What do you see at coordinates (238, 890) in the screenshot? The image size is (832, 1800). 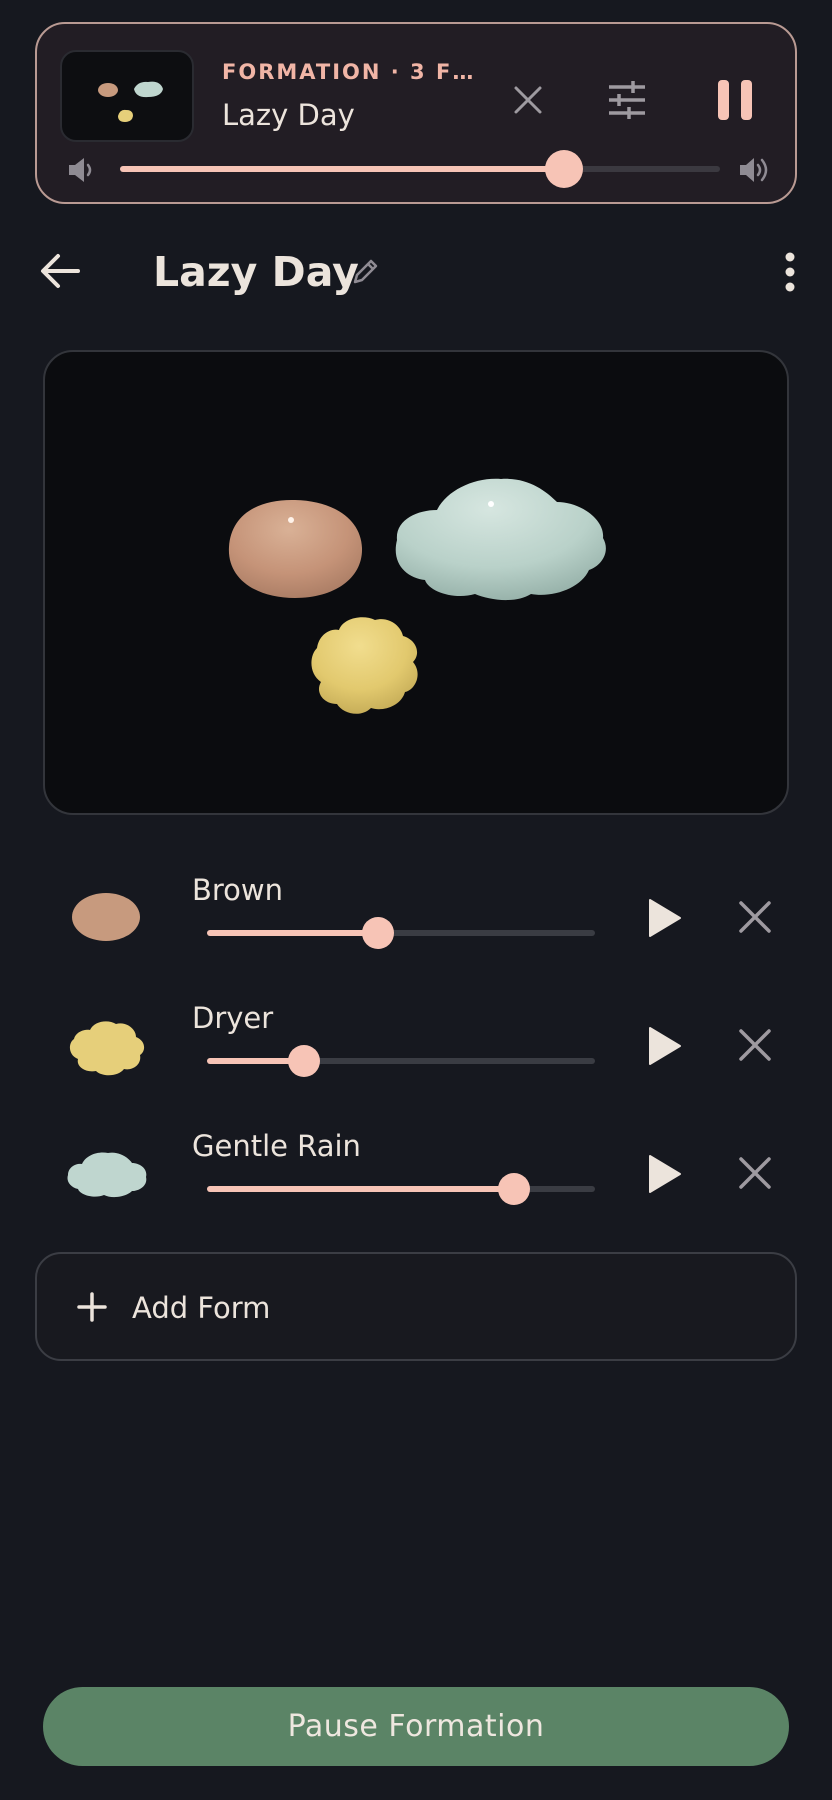 I see `form-label: Brown` at bounding box center [238, 890].